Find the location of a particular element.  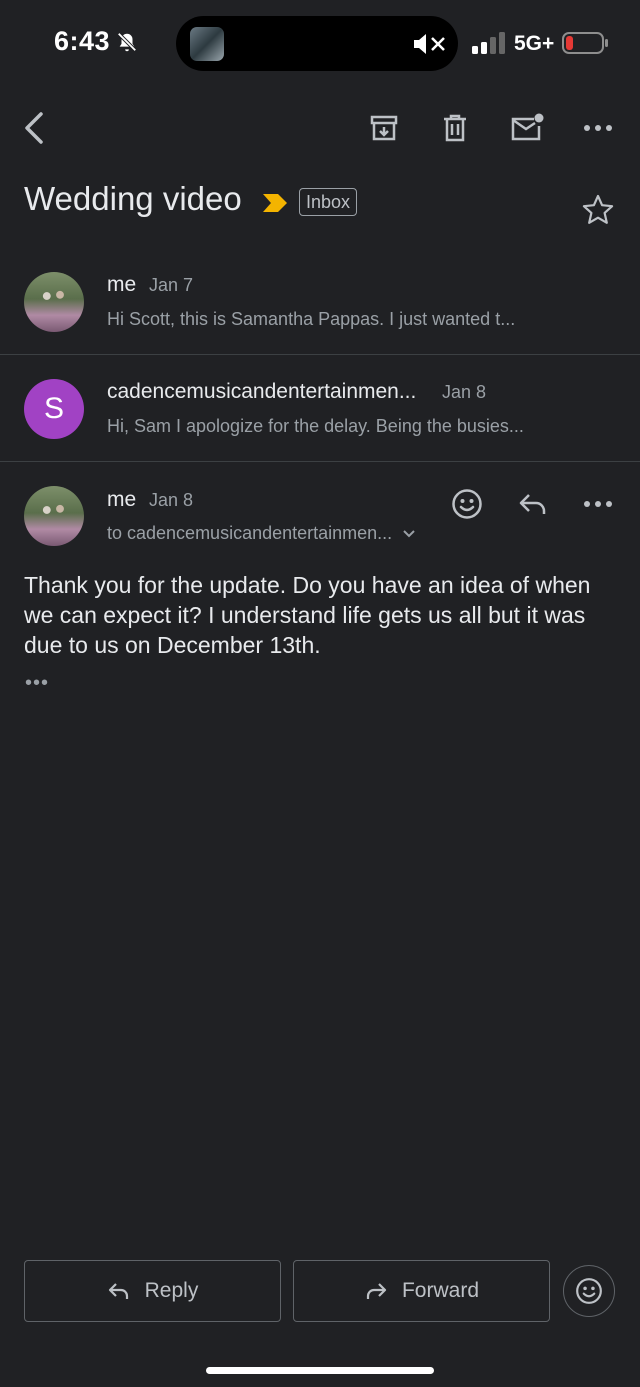

reply-label: Reply is located at coordinates (171, 1290).